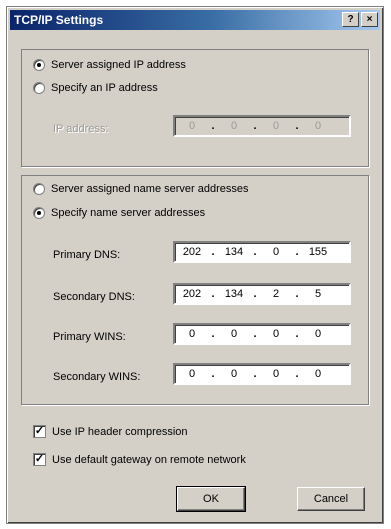 The width and height of the screenshot is (391, 529). Describe the element at coordinates (318, 252) in the screenshot. I see `primary-dns-octet-4: 155` at that location.